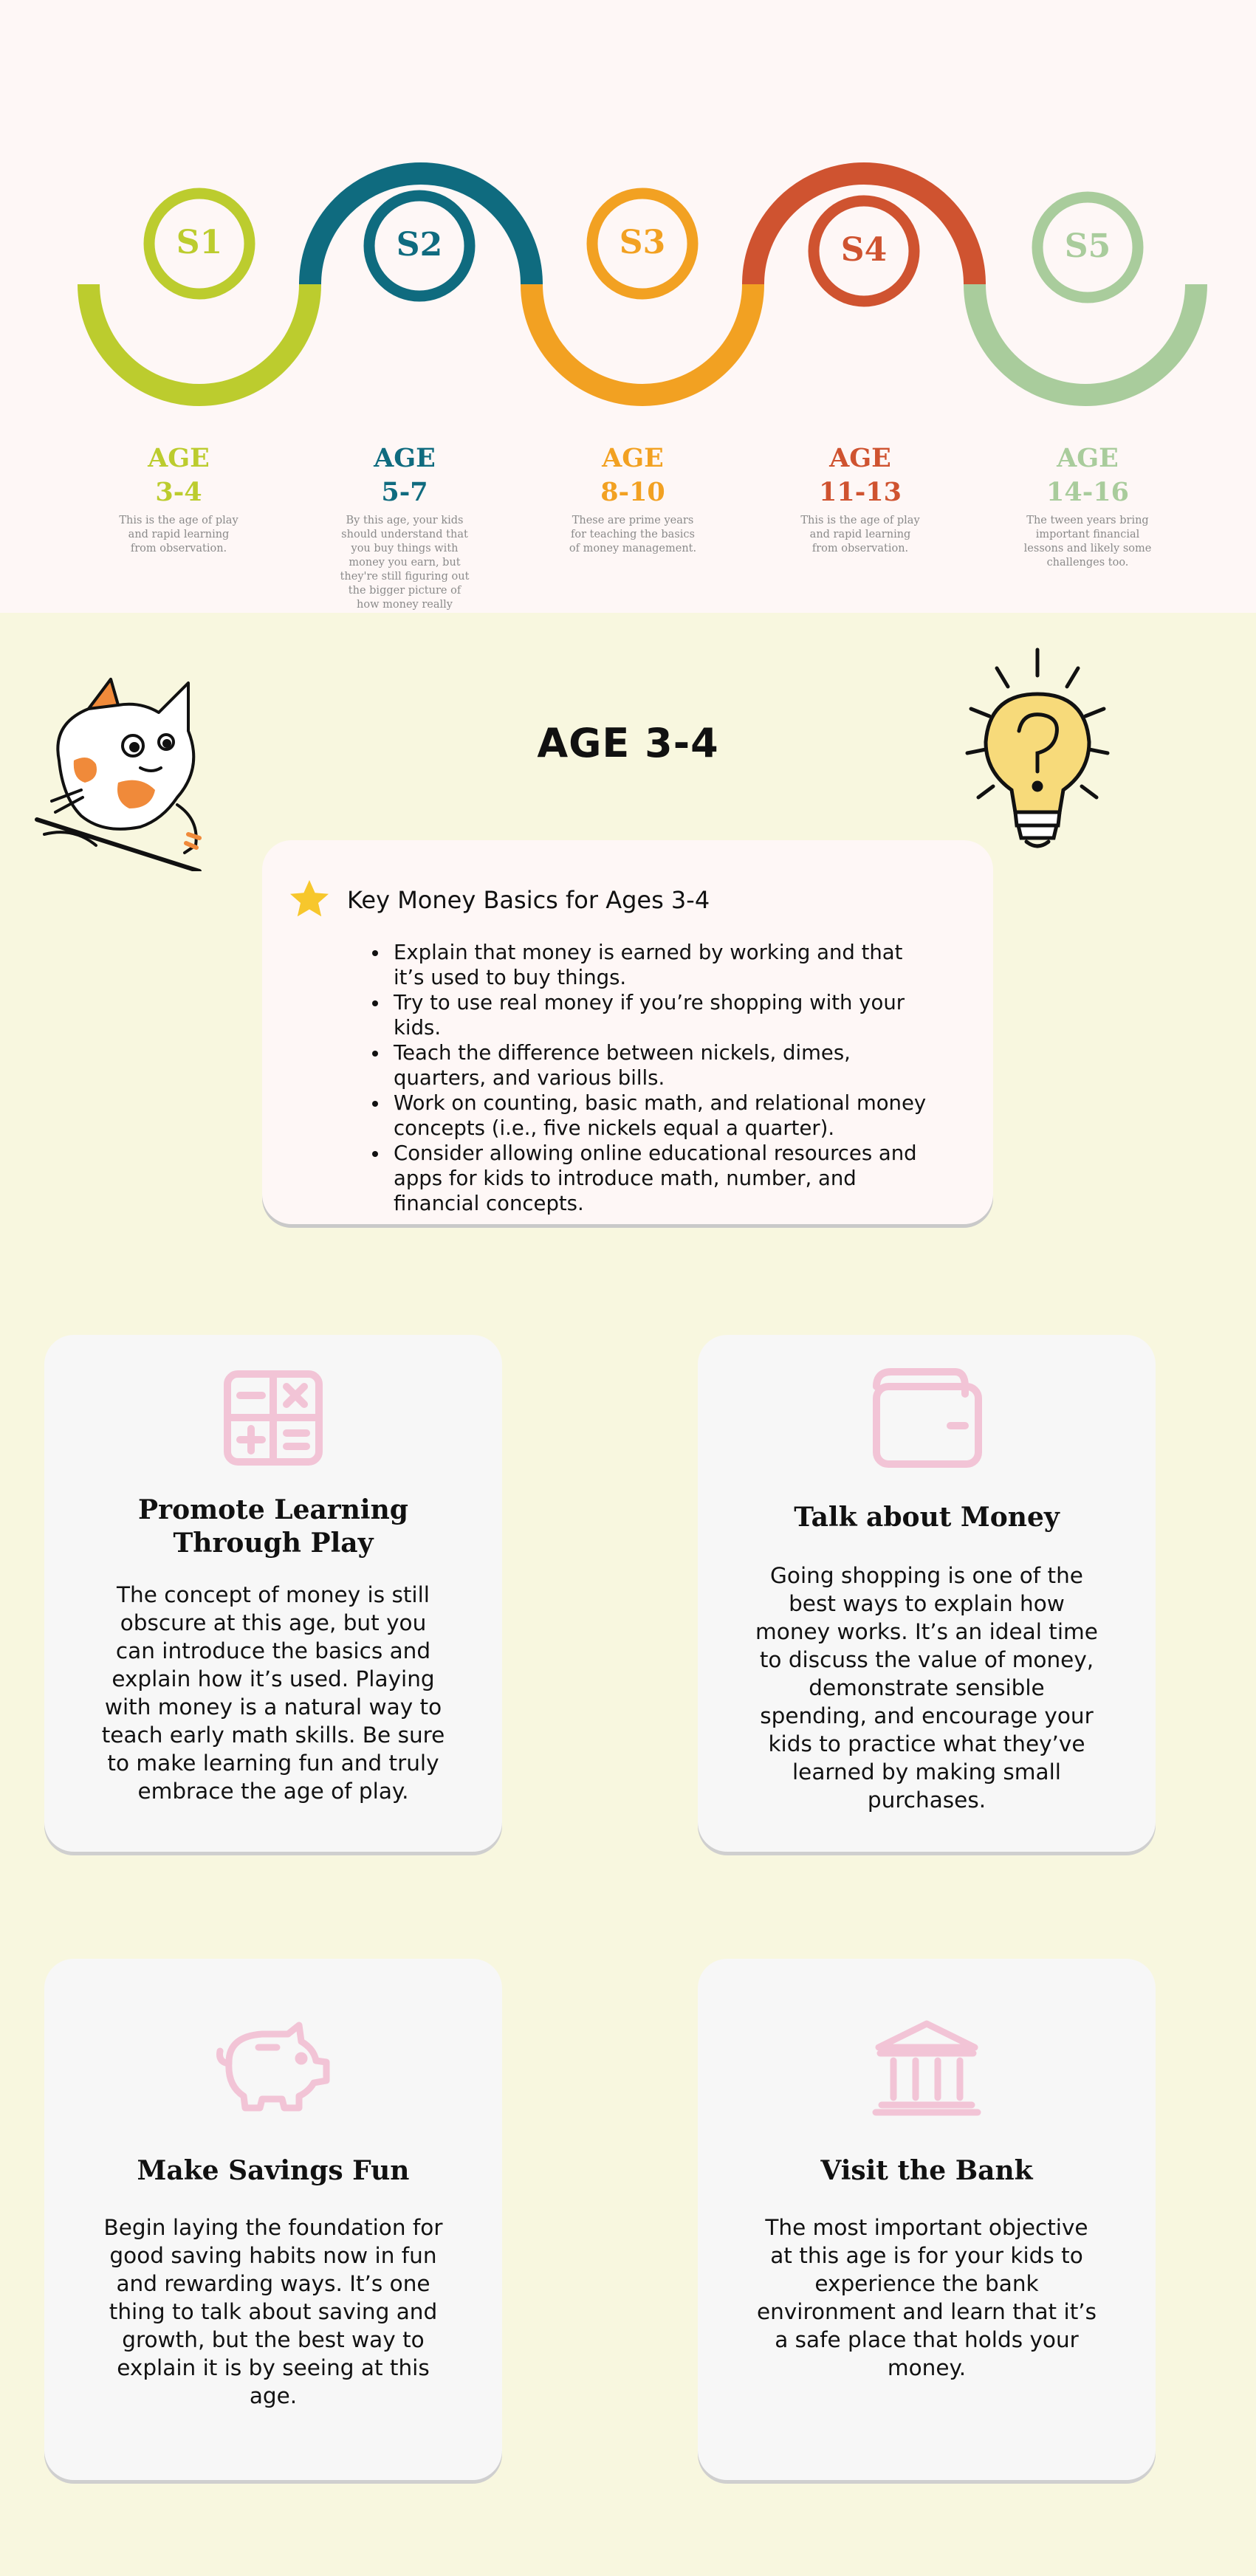  What do you see at coordinates (309, 898) in the screenshot?
I see `star-icon` at bounding box center [309, 898].